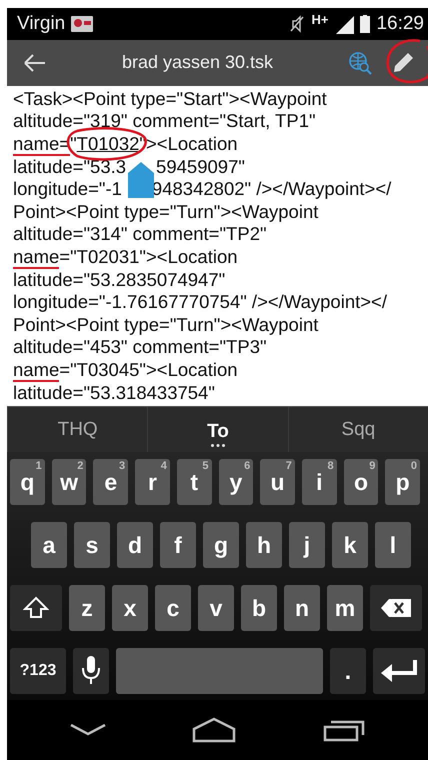 This screenshot has width=428, height=760. Describe the element at coordinates (82, 24) in the screenshot. I see `notification-icon` at that location.